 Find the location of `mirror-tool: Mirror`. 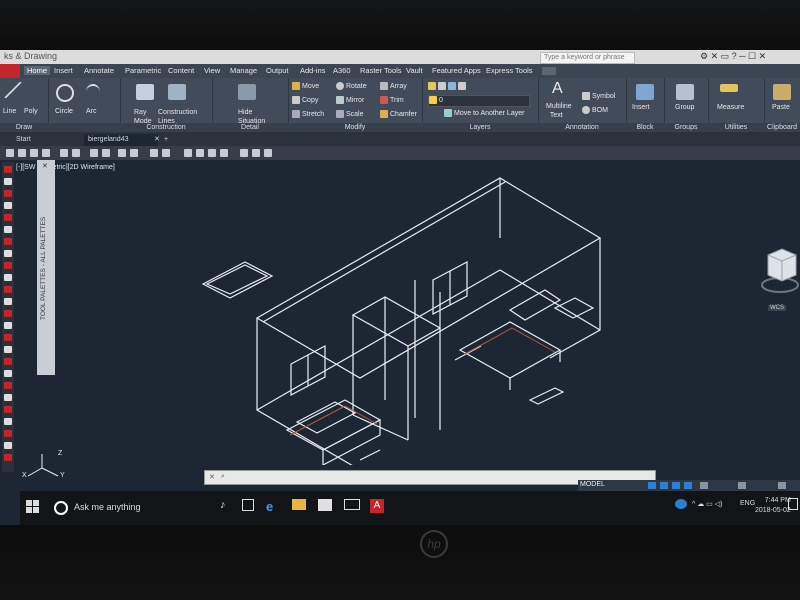

mirror-tool: Mirror is located at coordinates (350, 100).